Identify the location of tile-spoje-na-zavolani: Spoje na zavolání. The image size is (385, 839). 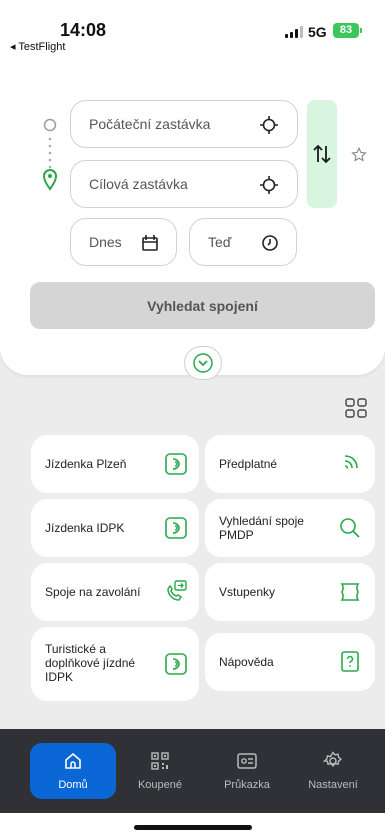
(115, 592).